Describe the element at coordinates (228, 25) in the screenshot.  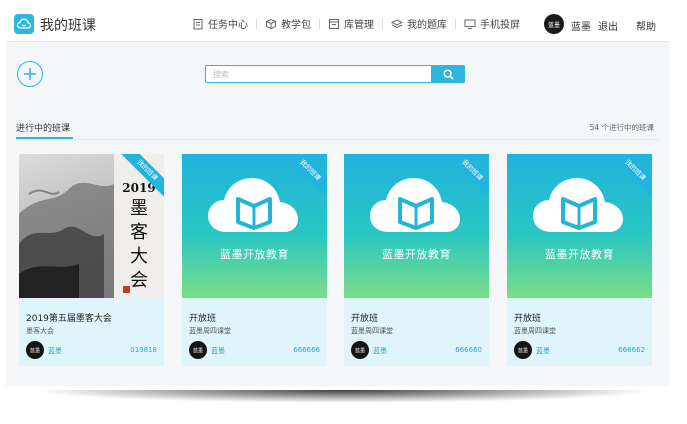
I see `nav-label: 任务中心` at that location.